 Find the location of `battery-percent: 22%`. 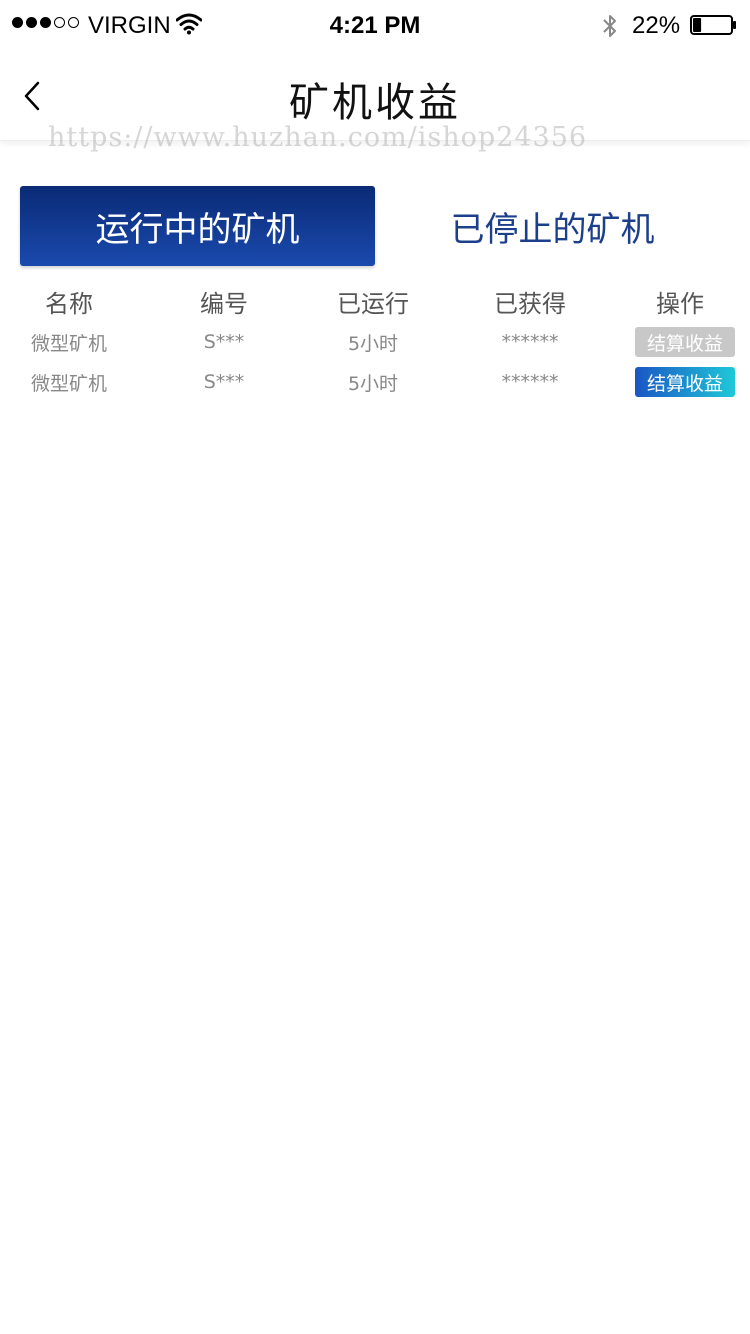

battery-percent: 22% is located at coordinates (656, 25).